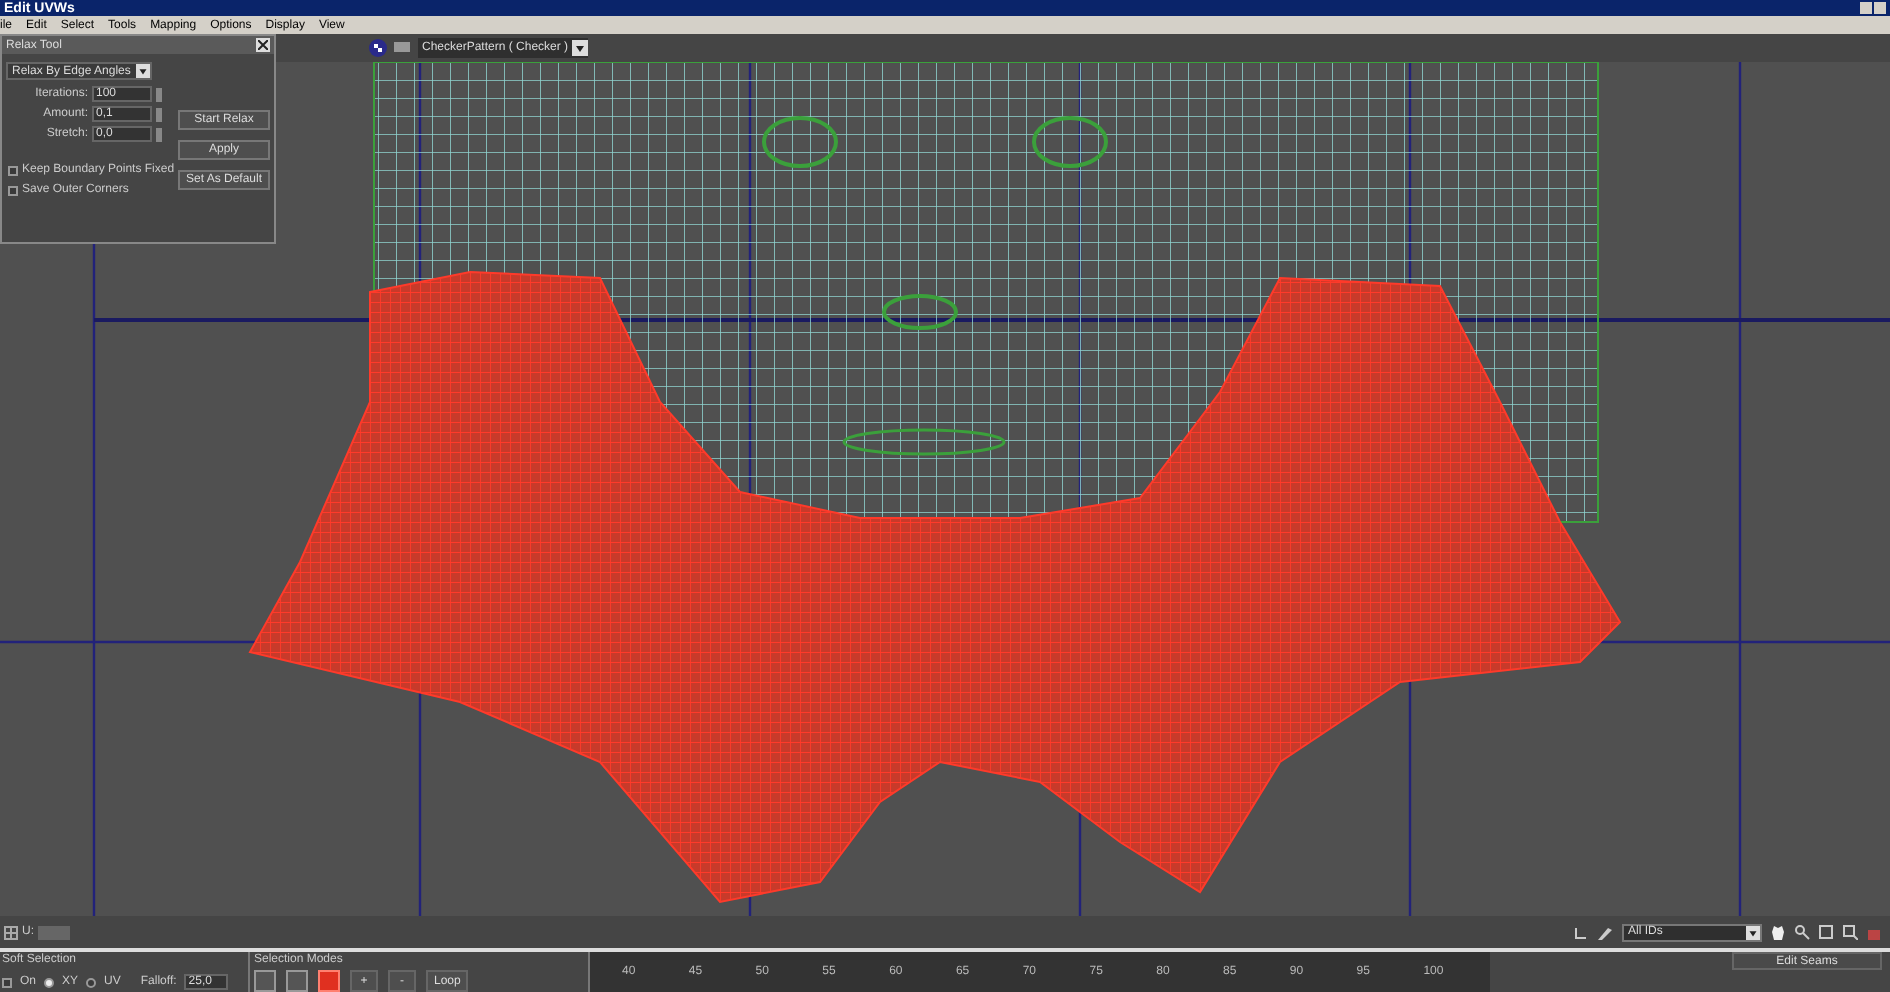 Image resolution: width=1890 pixels, height=992 pixels. What do you see at coordinates (11, 932) in the screenshot?
I see `grid-icon` at bounding box center [11, 932].